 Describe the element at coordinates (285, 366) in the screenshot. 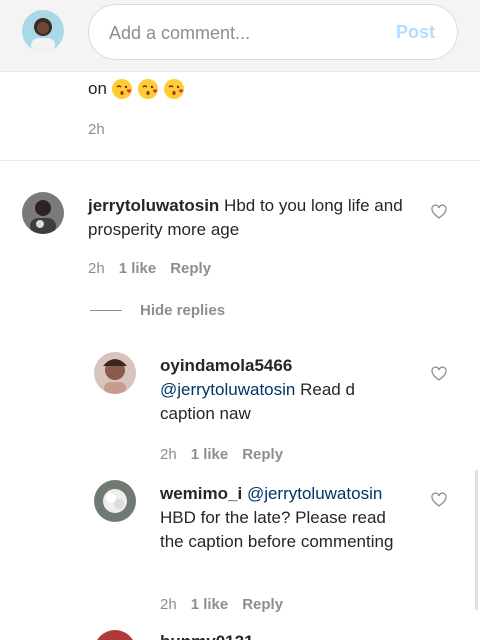

I see `reply-username: oyindamola5466` at that location.